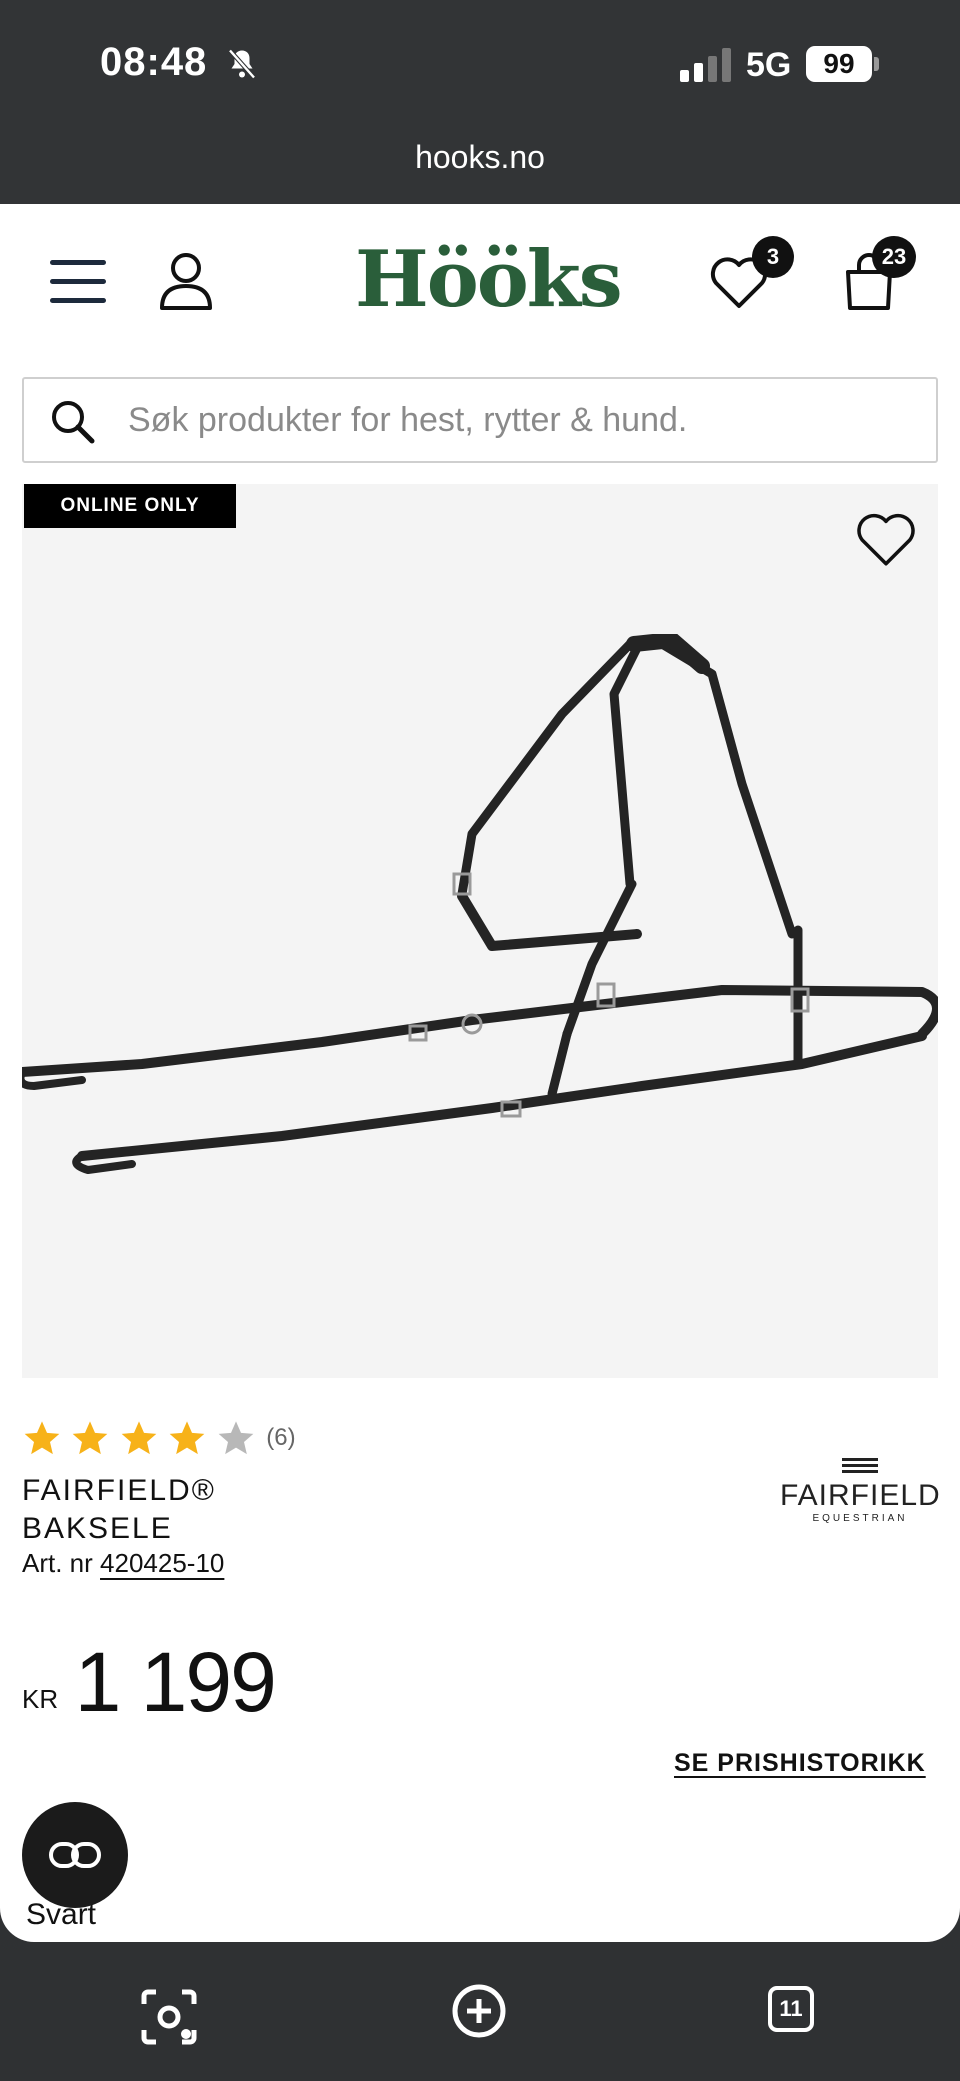  I want to click on product-name-line1: FAIRFIELD®, so click(119, 1490).